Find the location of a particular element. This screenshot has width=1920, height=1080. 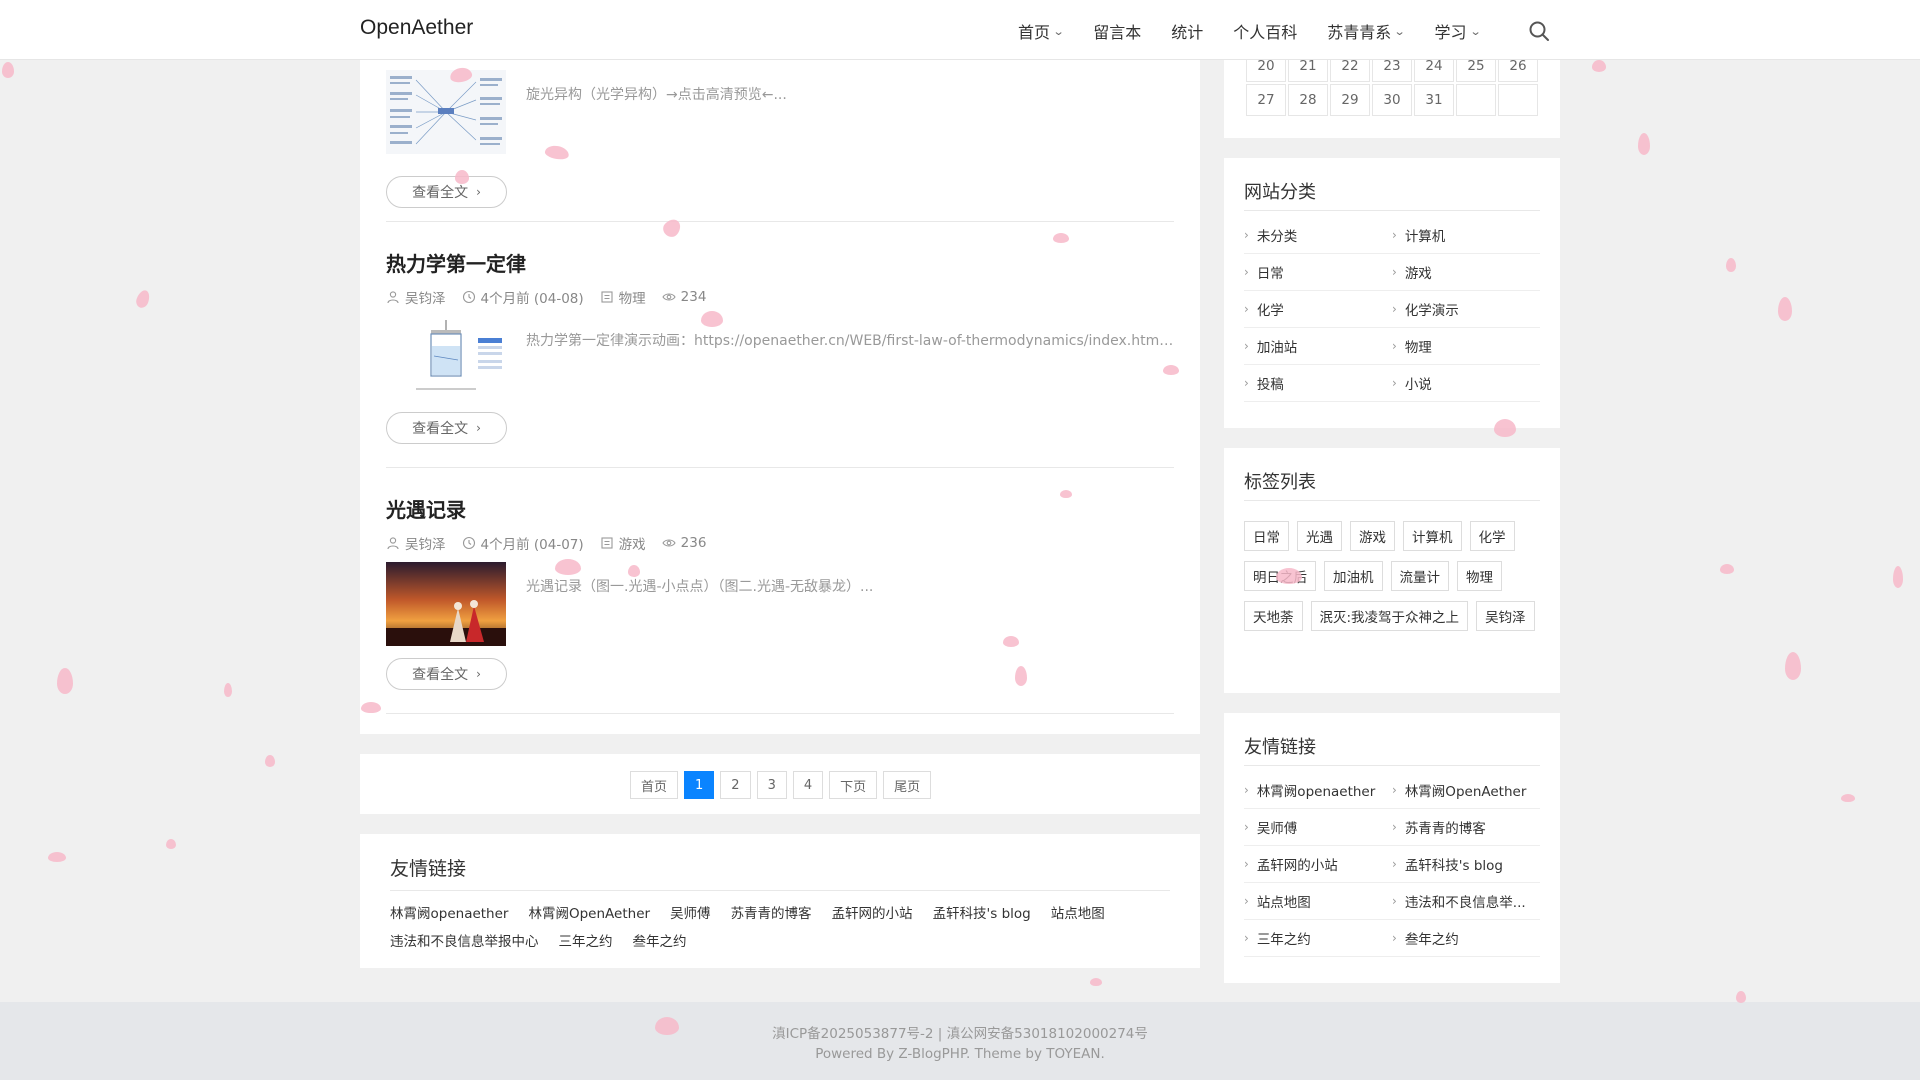

category-link: › 投稿 is located at coordinates (1318, 383).